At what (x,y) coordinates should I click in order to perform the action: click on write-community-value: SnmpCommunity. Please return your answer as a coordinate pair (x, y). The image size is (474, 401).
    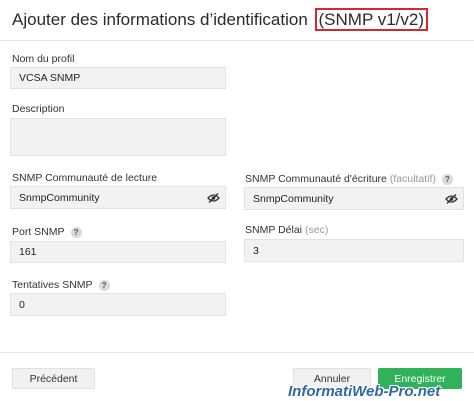
    Looking at the image, I should click on (293, 198).